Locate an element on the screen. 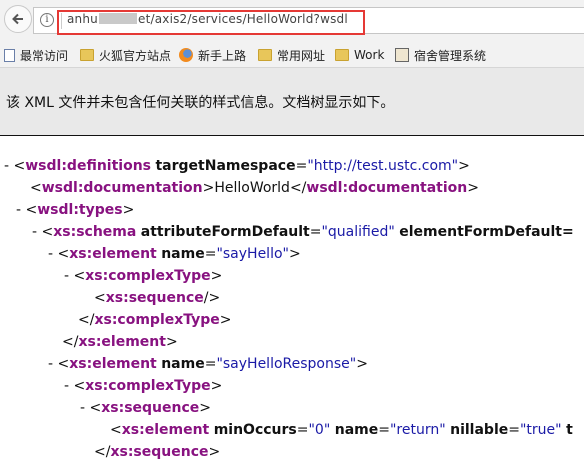 This screenshot has height=464, width=584. xml-line-sequence-close: </xs:sequence> is located at coordinates (157, 452).